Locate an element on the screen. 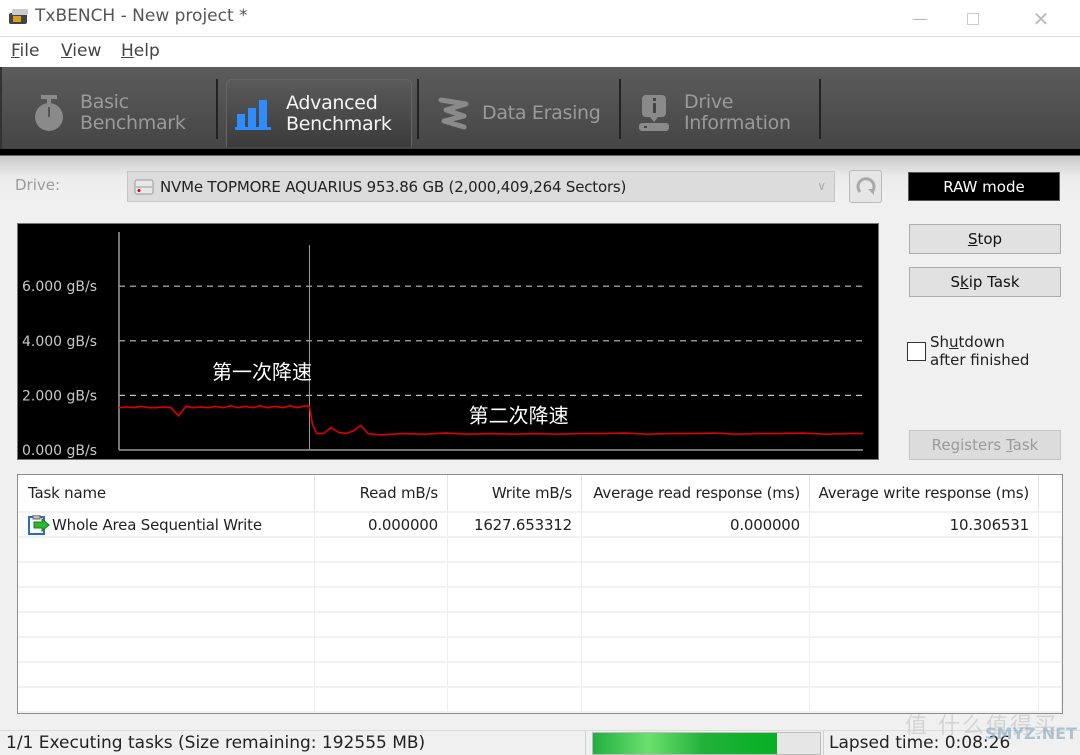  status-divider is located at coordinates (823, 743).